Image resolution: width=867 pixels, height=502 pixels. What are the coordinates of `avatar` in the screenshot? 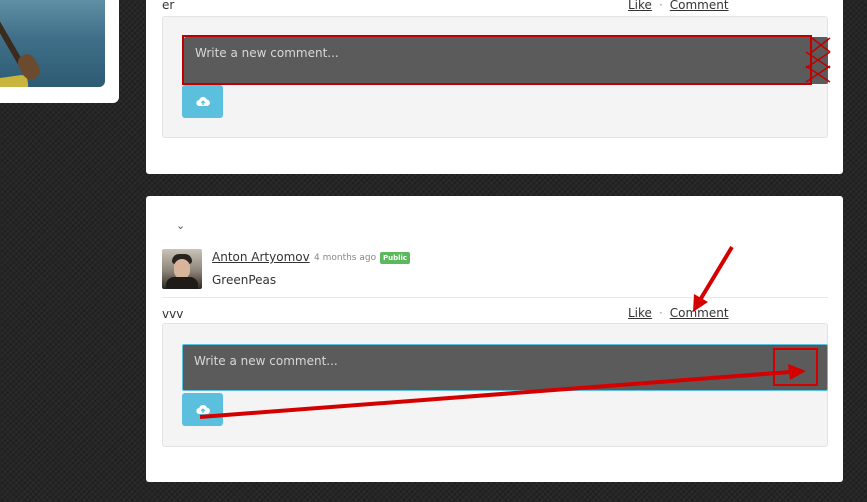 It's located at (182, 269).